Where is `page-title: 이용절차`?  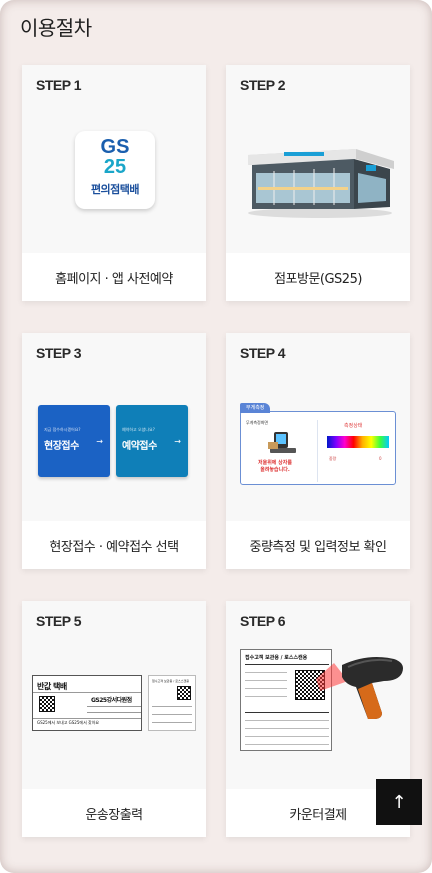 page-title: 이용절차 is located at coordinates (56, 28).